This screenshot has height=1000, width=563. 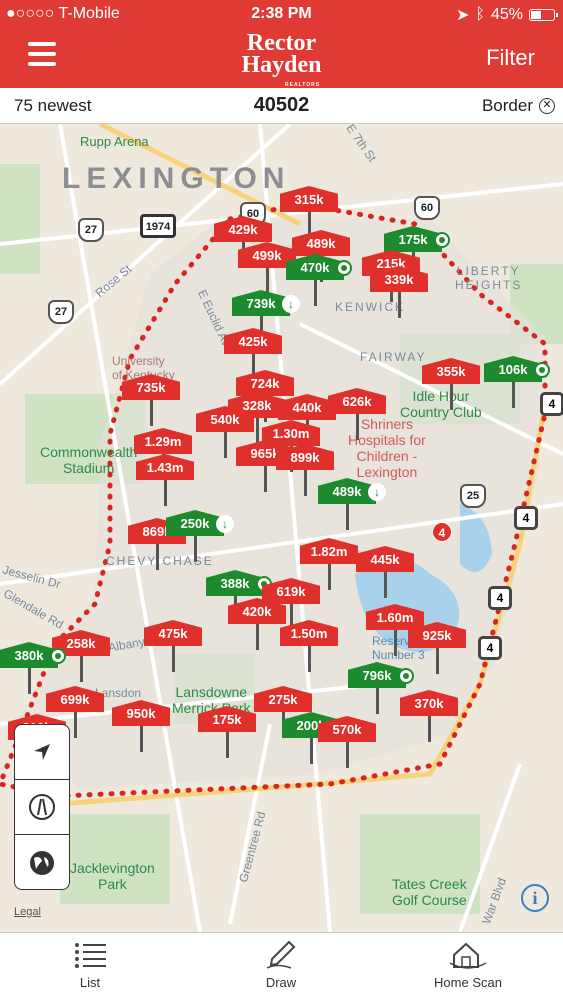 I want to click on price-pin: 445k, so click(x=385, y=572).